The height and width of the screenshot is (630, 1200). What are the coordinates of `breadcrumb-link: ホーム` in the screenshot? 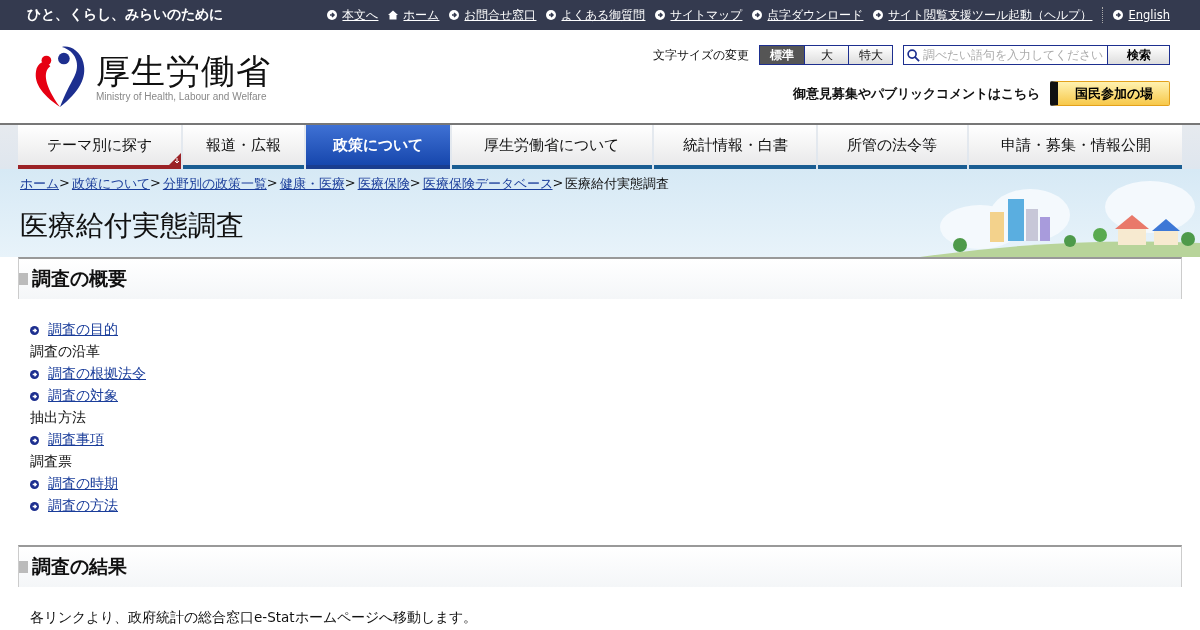 It's located at (39, 184).